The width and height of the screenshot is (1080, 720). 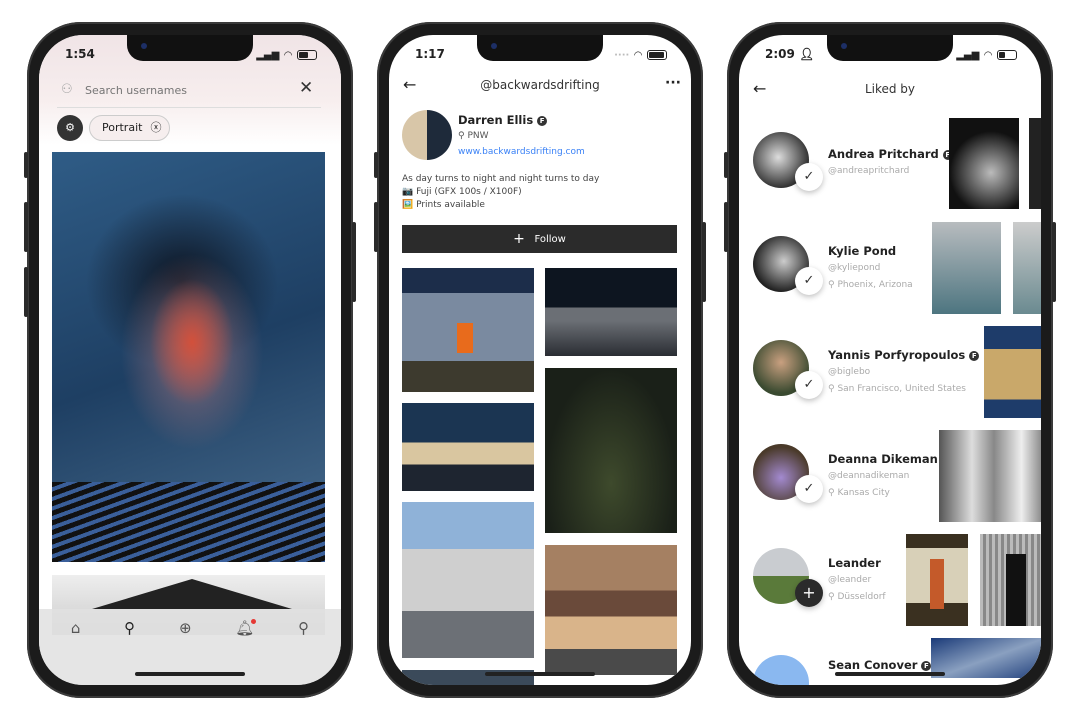 What do you see at coordinates (859, 493) in the screenshot?
I see `user-location: ⚲ Kansas City` at bounding box center [859, 493].